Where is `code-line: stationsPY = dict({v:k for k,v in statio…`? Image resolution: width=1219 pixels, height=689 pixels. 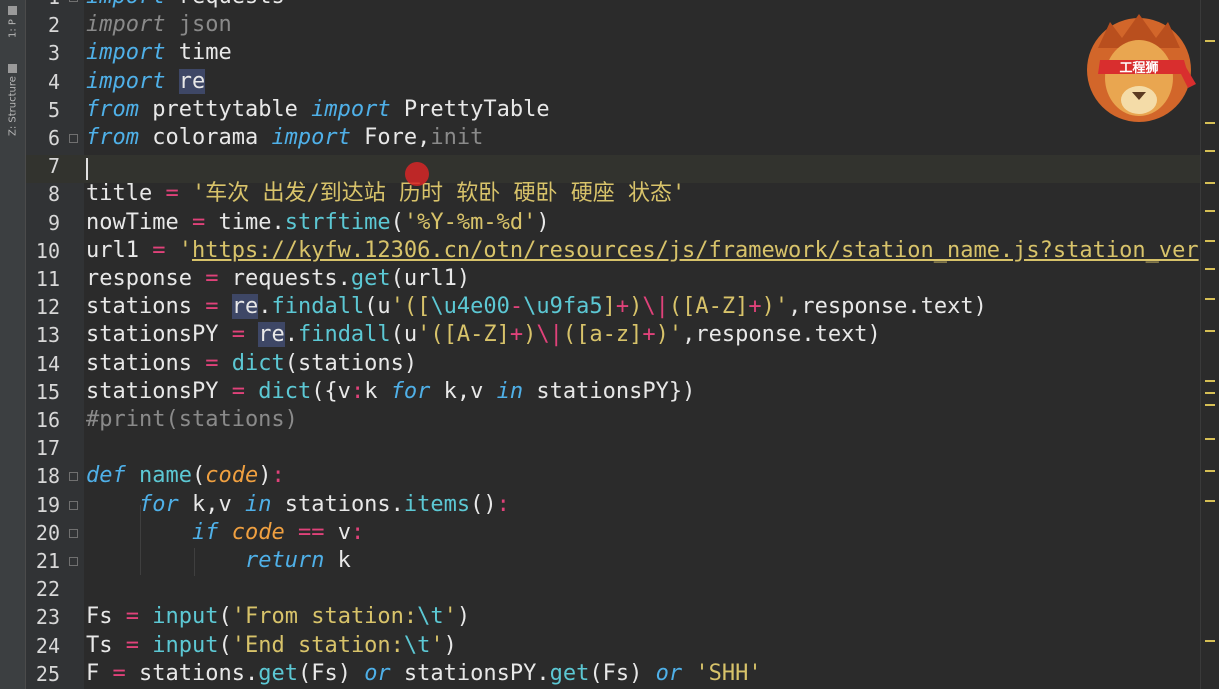
code-line: stationsPY = dict({v:k for k,v in statio… is located at coordinates (390, 392).